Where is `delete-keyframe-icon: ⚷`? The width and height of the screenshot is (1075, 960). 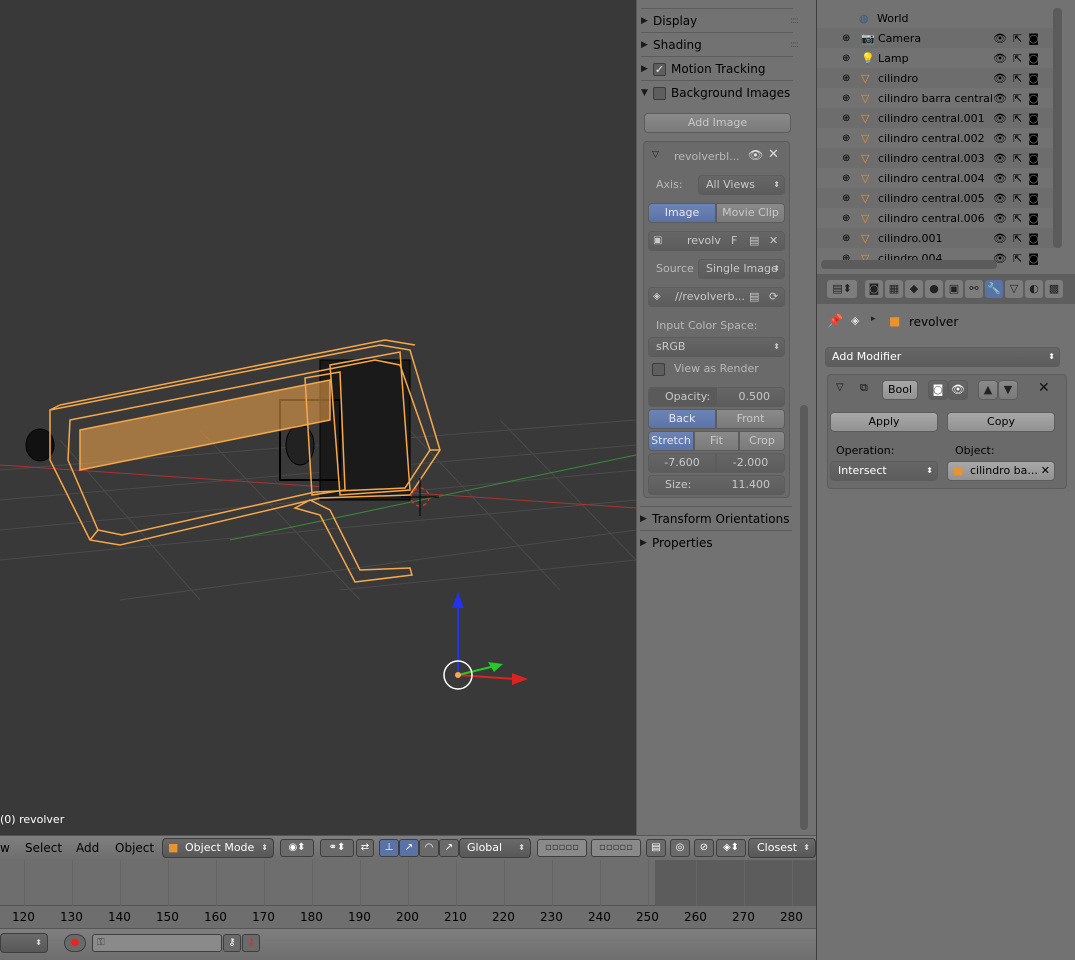
delete-keyframe-icon: ⚷ is located at coordinates (251, 943).